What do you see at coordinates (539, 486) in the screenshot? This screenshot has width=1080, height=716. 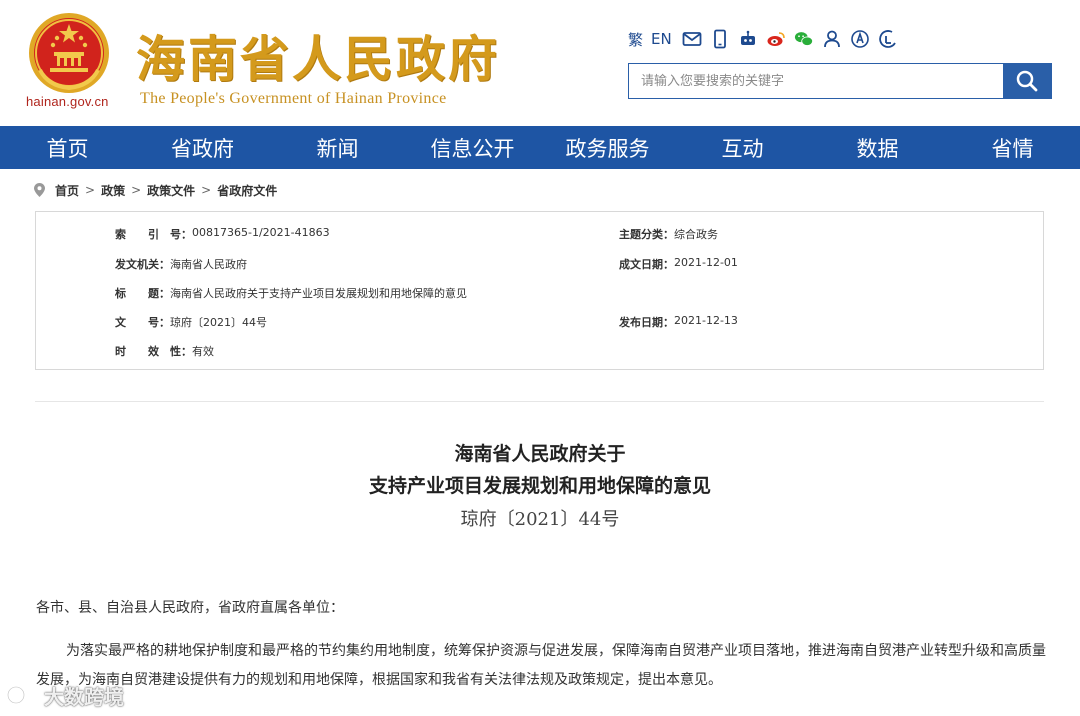 I see `document-title-line-2: 支持产业项目发展规划和用地保障的意见` at bounding box center [539, 486].